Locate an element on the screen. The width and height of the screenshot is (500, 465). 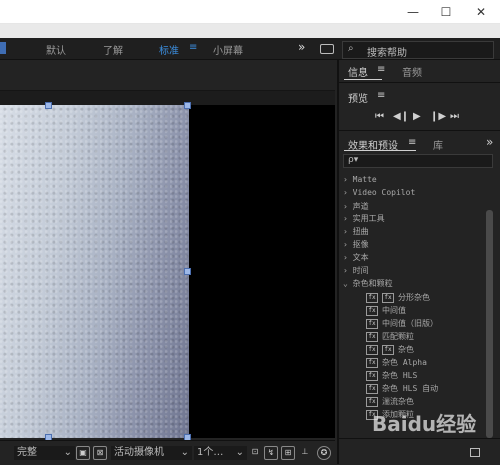
effect-label: 杂色 Alpha is located at coordinates (404, 362).